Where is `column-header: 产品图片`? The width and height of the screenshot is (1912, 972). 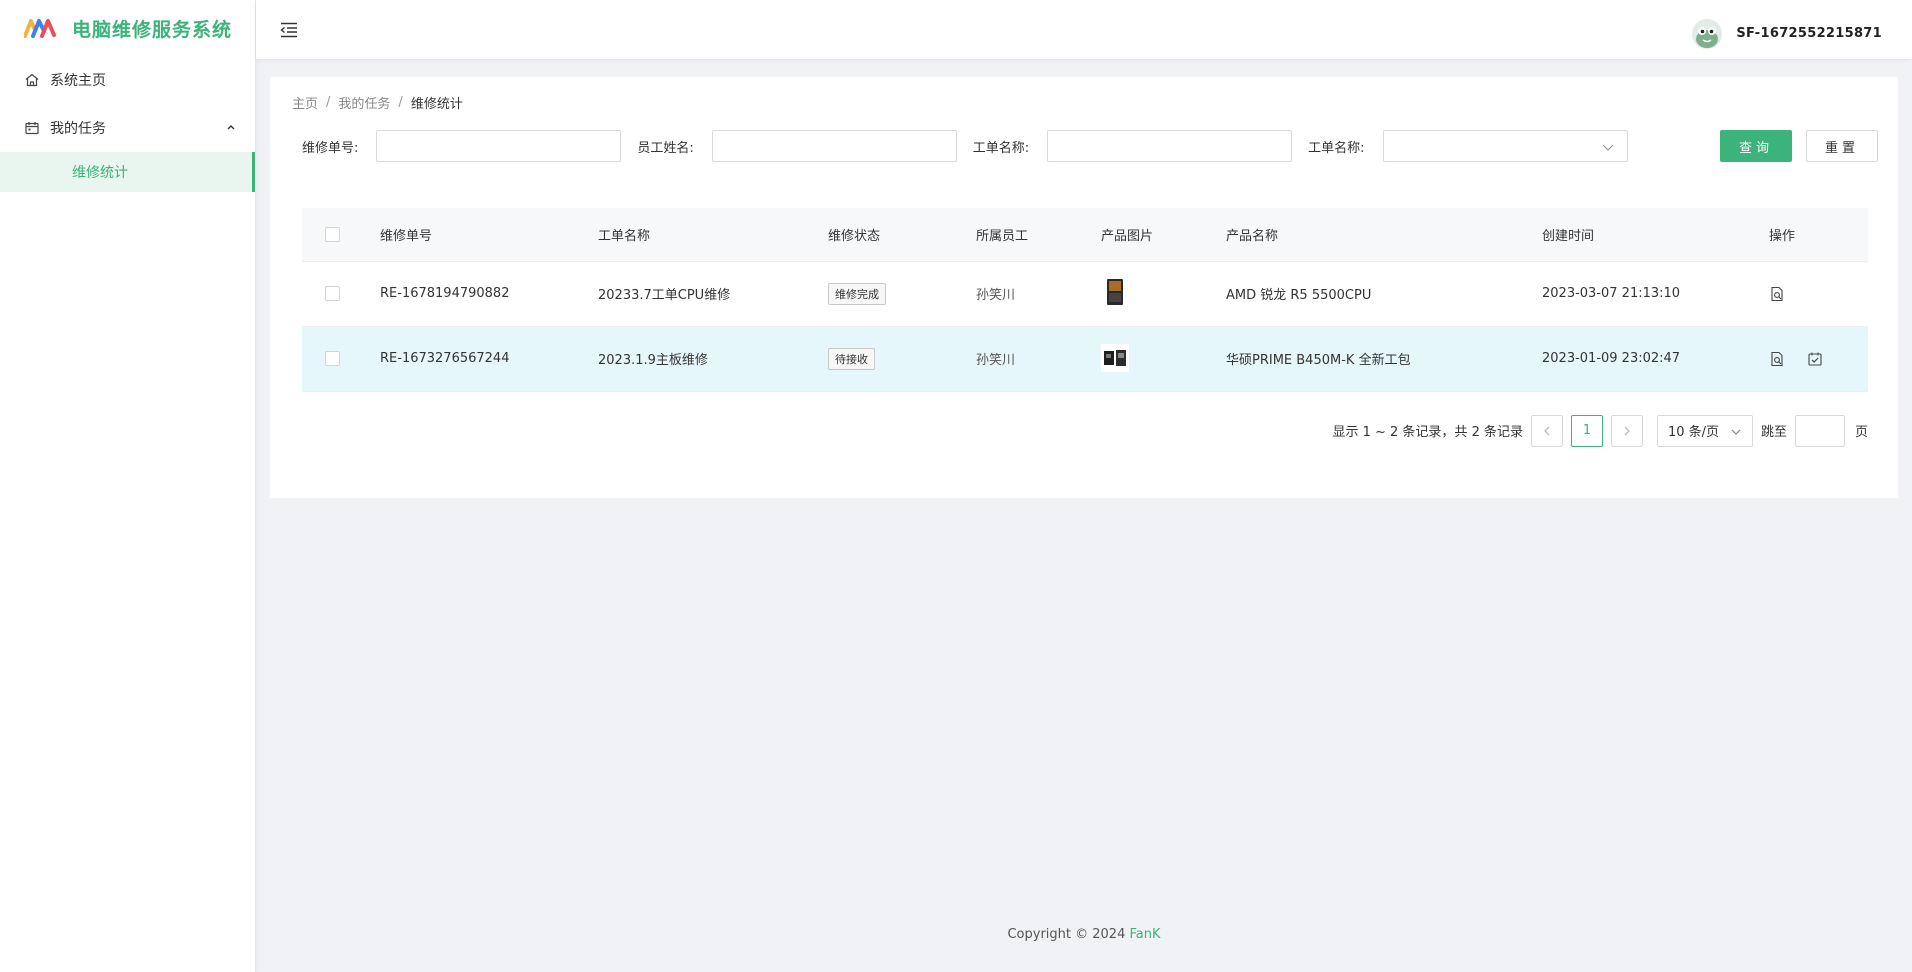
column-header: 产品图片 is located at coordinates (1163, 235).